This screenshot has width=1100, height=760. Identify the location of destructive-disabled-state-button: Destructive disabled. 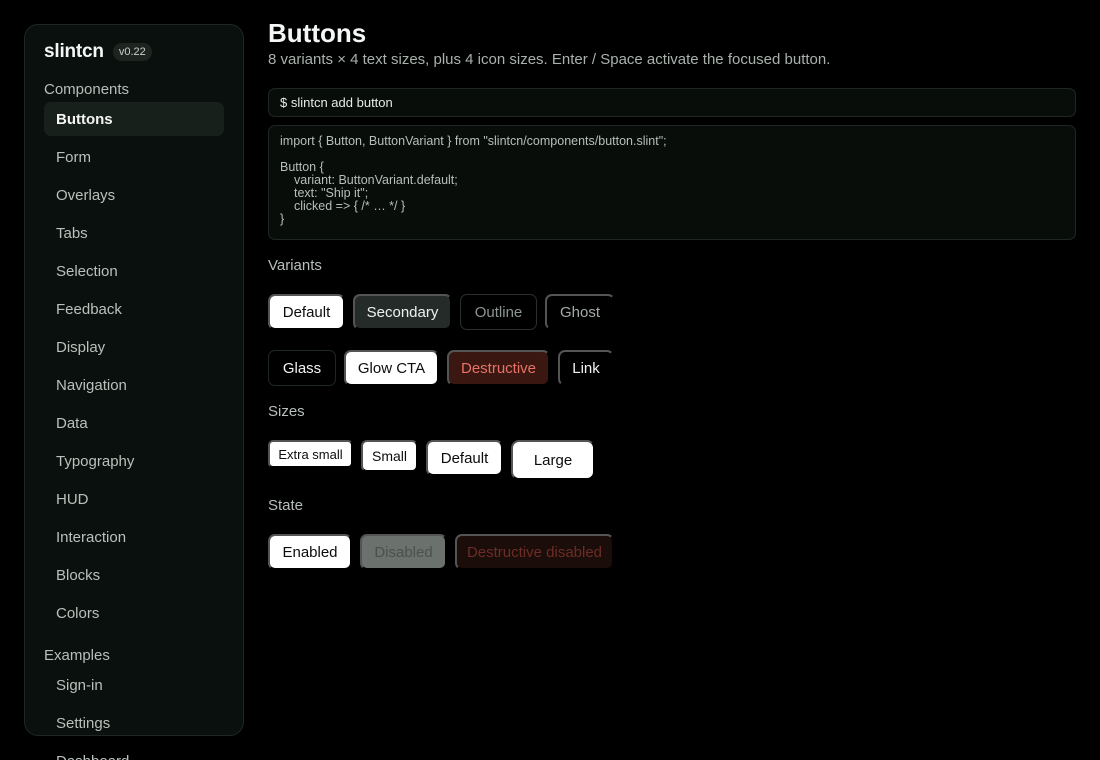
(534, 552).